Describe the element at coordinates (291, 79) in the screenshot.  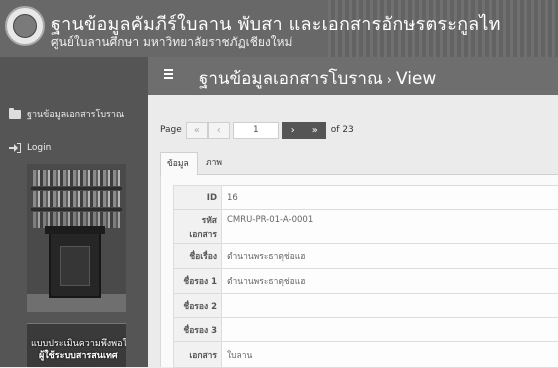
I see `breadcrumb-title: ฐานข้อมูลเอกสารโบราณ` at that location.